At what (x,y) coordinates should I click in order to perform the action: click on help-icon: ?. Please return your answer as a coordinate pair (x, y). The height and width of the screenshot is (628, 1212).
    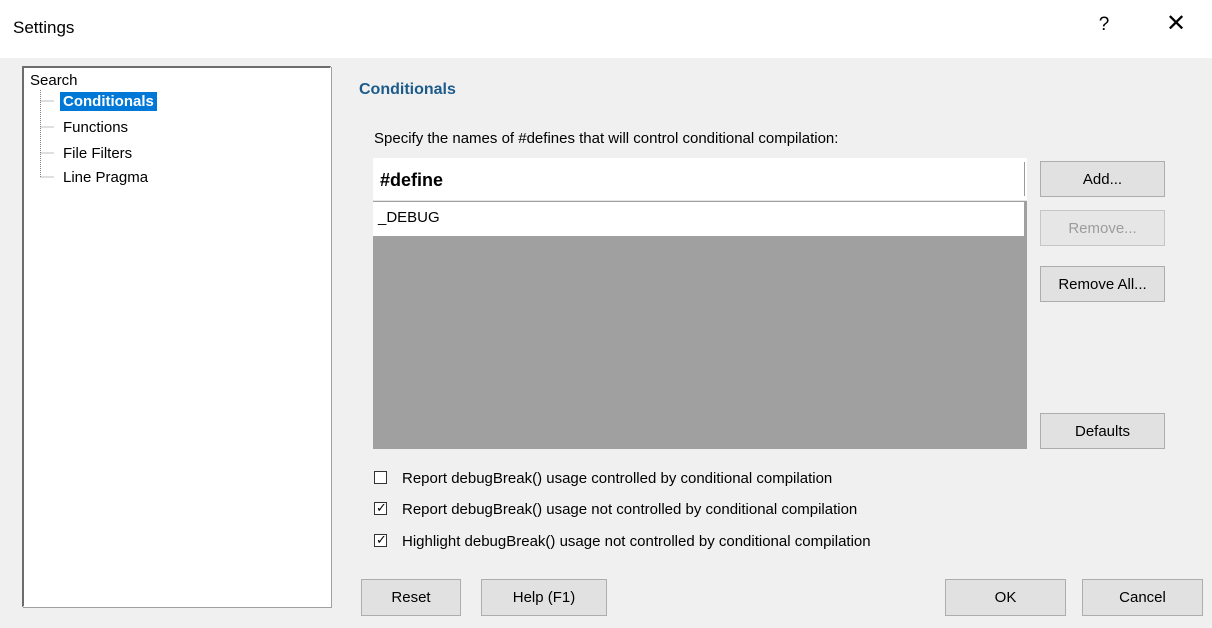
    Looking at the image, I should click on (1104, 25).